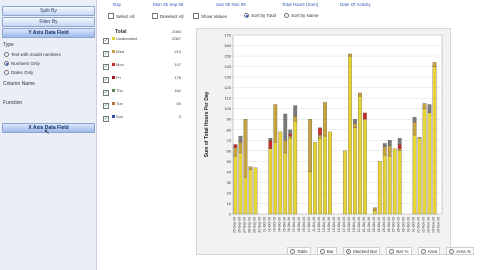 The height and width of the screenshot is (270, 480). I want to click on x-tick-label: 10-Oct-06, so click(309, 224).